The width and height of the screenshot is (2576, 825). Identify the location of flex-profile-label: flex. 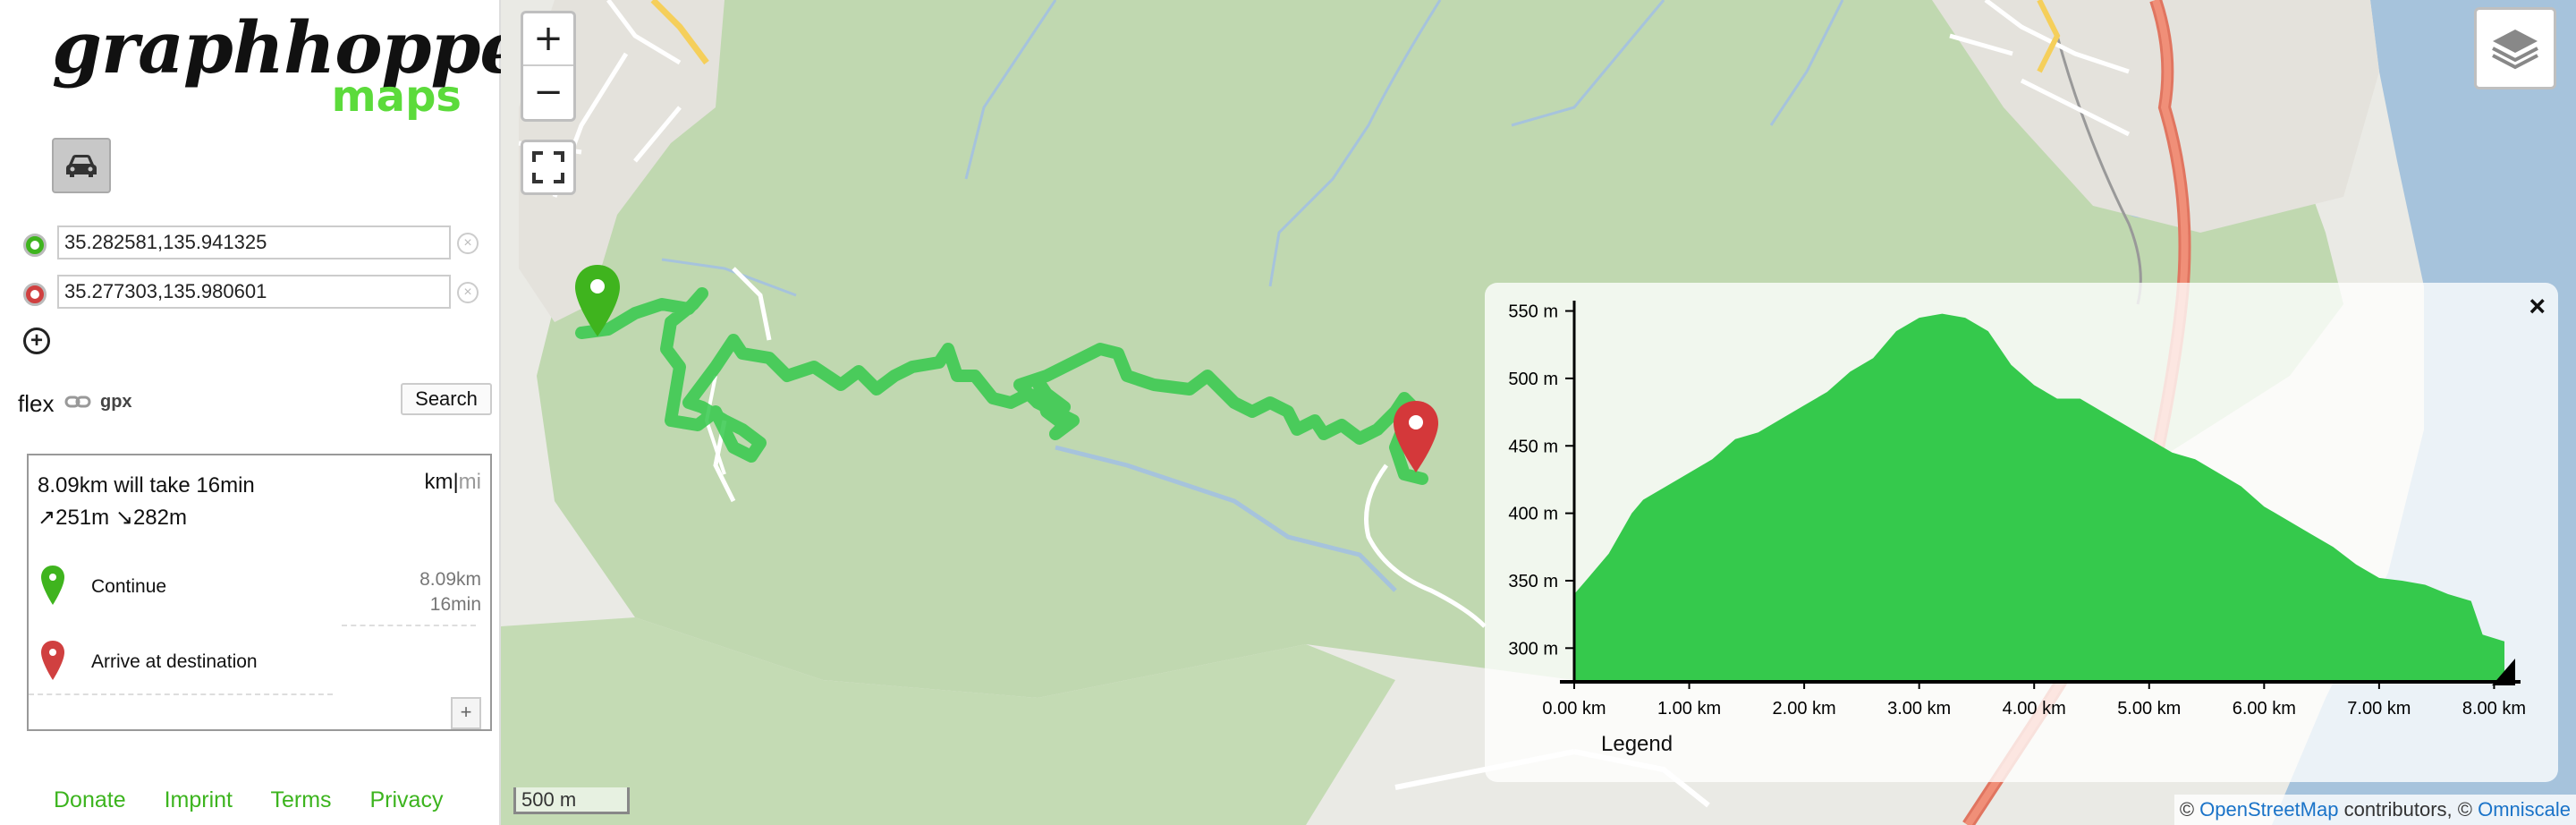
(36, 404).